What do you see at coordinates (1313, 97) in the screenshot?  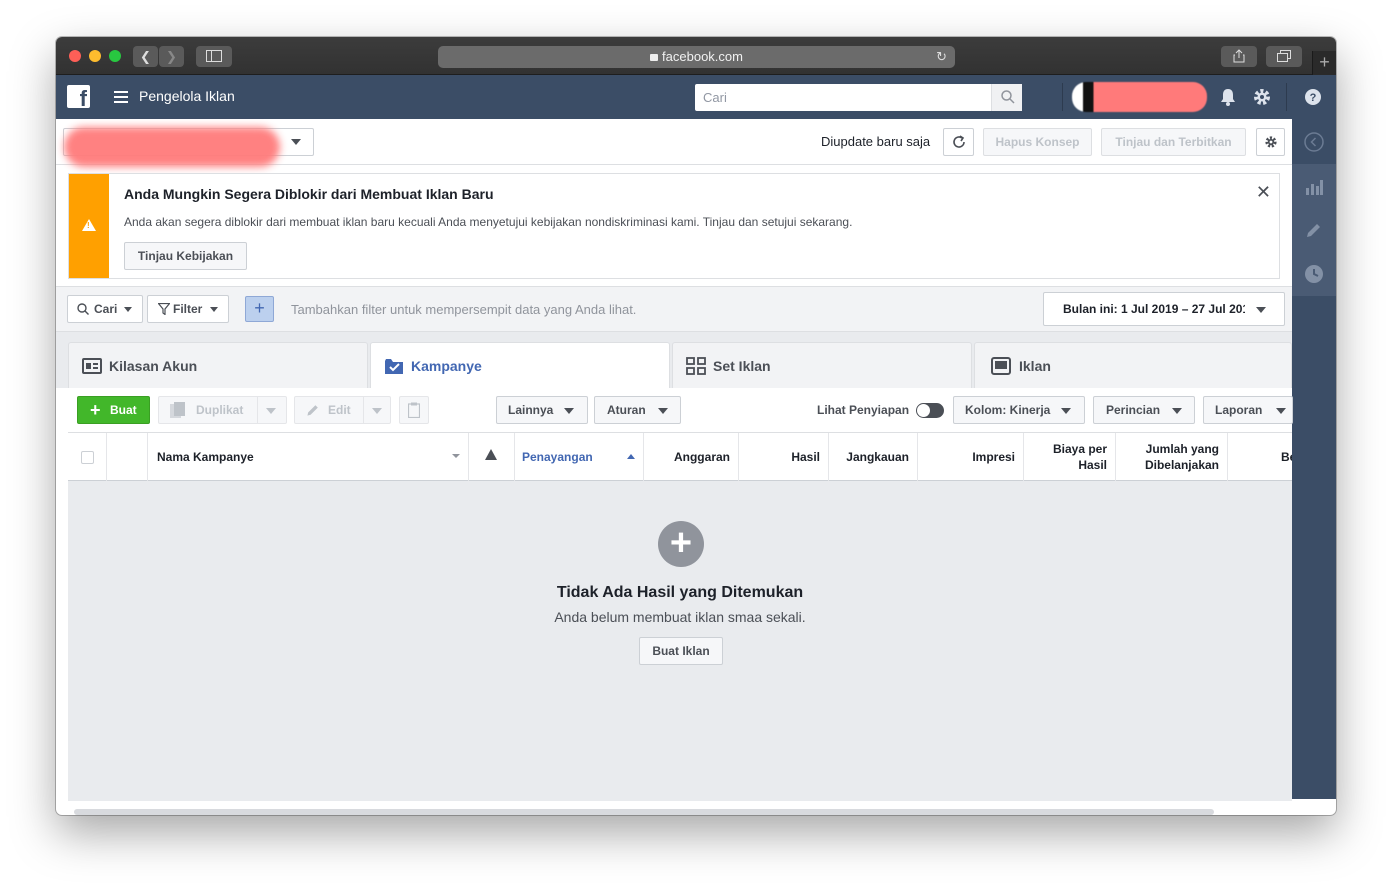 I see `help-icon: ?` at bounding box center [1313, 97].